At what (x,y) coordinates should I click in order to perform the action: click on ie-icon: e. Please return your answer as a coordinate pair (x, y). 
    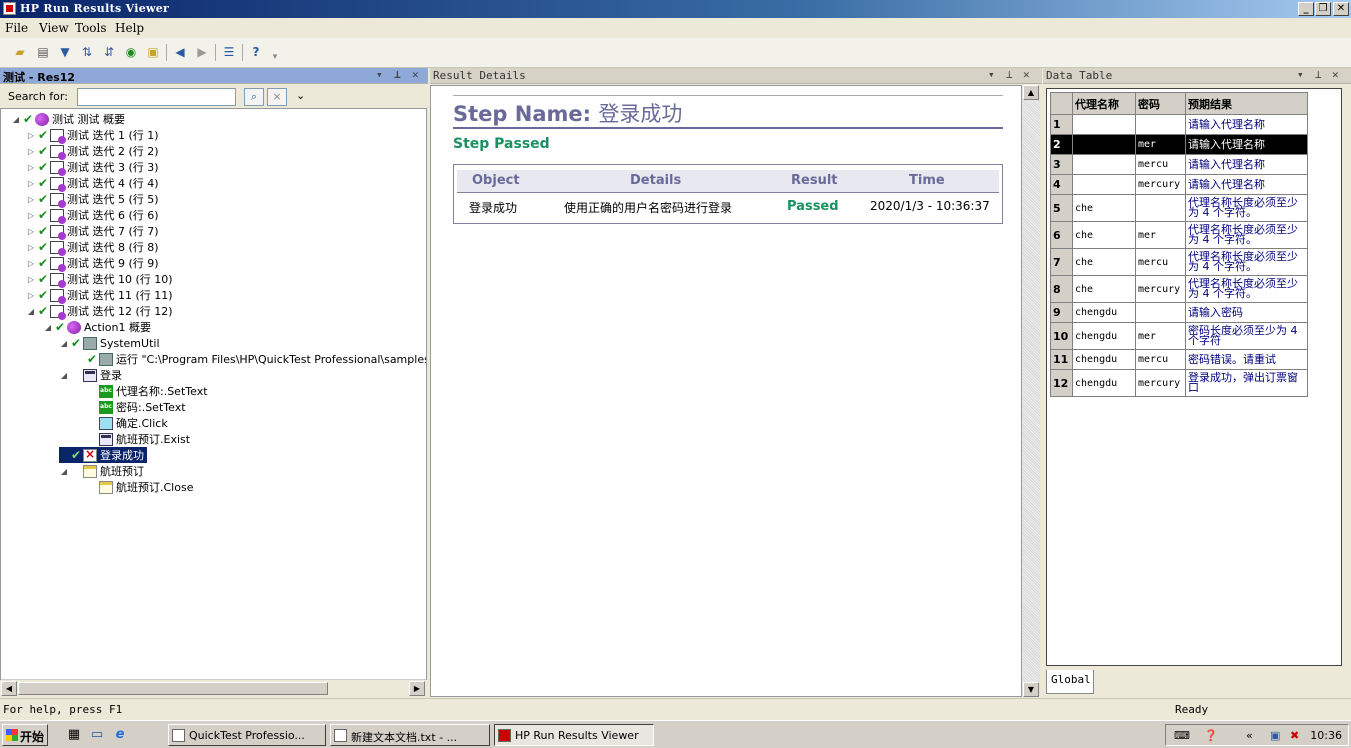
    Looking at the image, I should click on (120, 735).